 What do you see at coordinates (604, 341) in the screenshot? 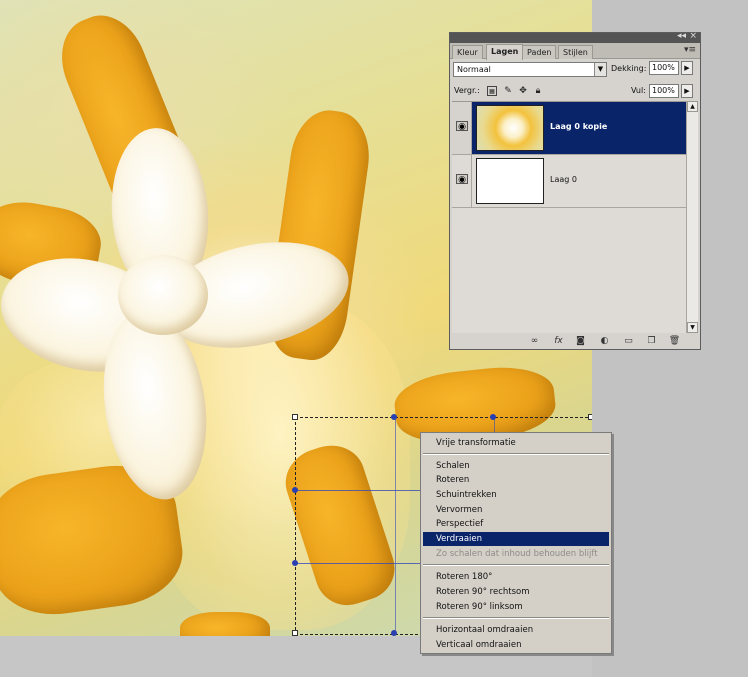
I see `adjustment-layer-icon: ◐` at bounding box center [604, 341].